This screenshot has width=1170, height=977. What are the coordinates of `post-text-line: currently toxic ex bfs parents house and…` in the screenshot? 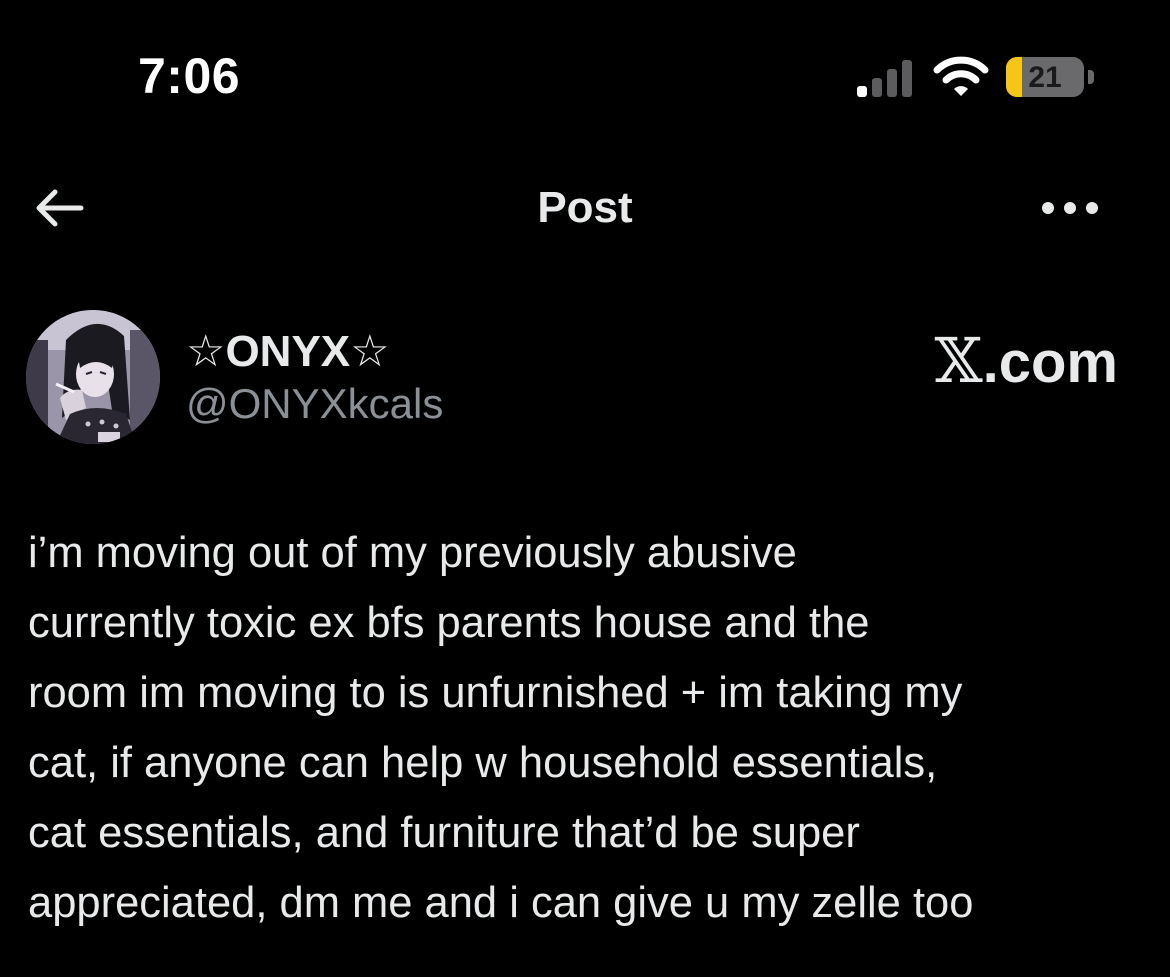 It's located at (449, 623).